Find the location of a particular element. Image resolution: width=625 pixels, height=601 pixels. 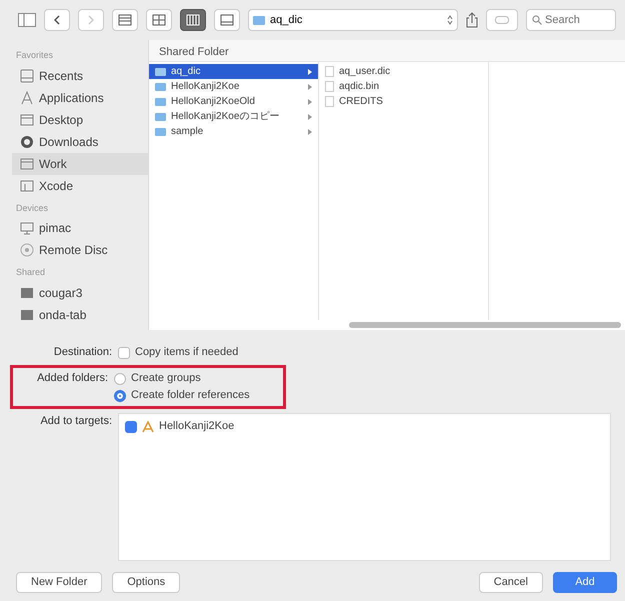

sidebar-item: Downloads is located at coordinates (80, 141).